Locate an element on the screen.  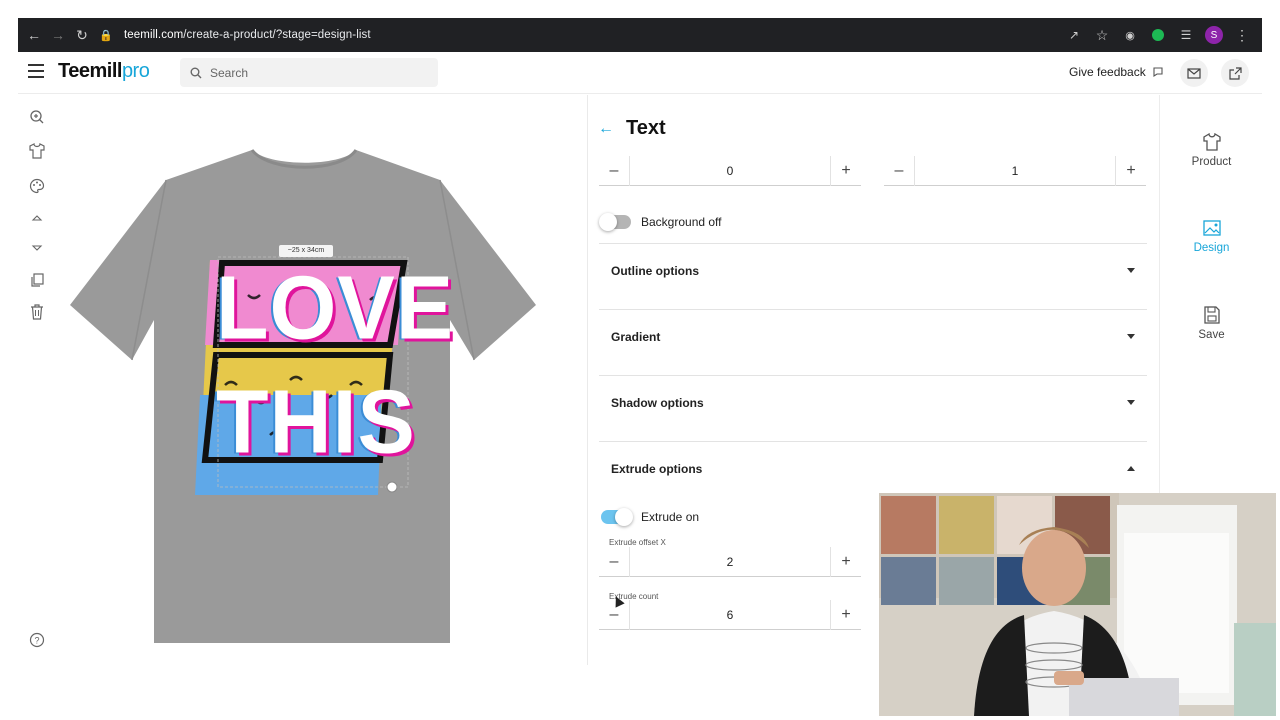
panel-title: Text is located at coordinates (646, 128).